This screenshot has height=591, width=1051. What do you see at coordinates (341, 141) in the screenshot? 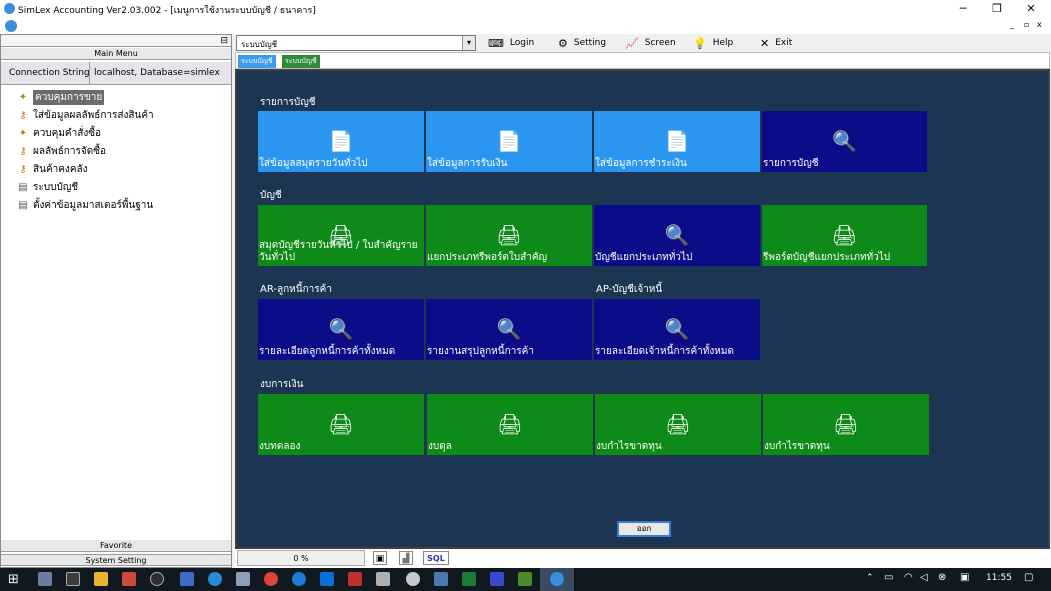
I see `tile-journal-entry: 📄 ใส่ข้อมูลสมุดรายวันทั่วไป` at bounding box center [341, 141].